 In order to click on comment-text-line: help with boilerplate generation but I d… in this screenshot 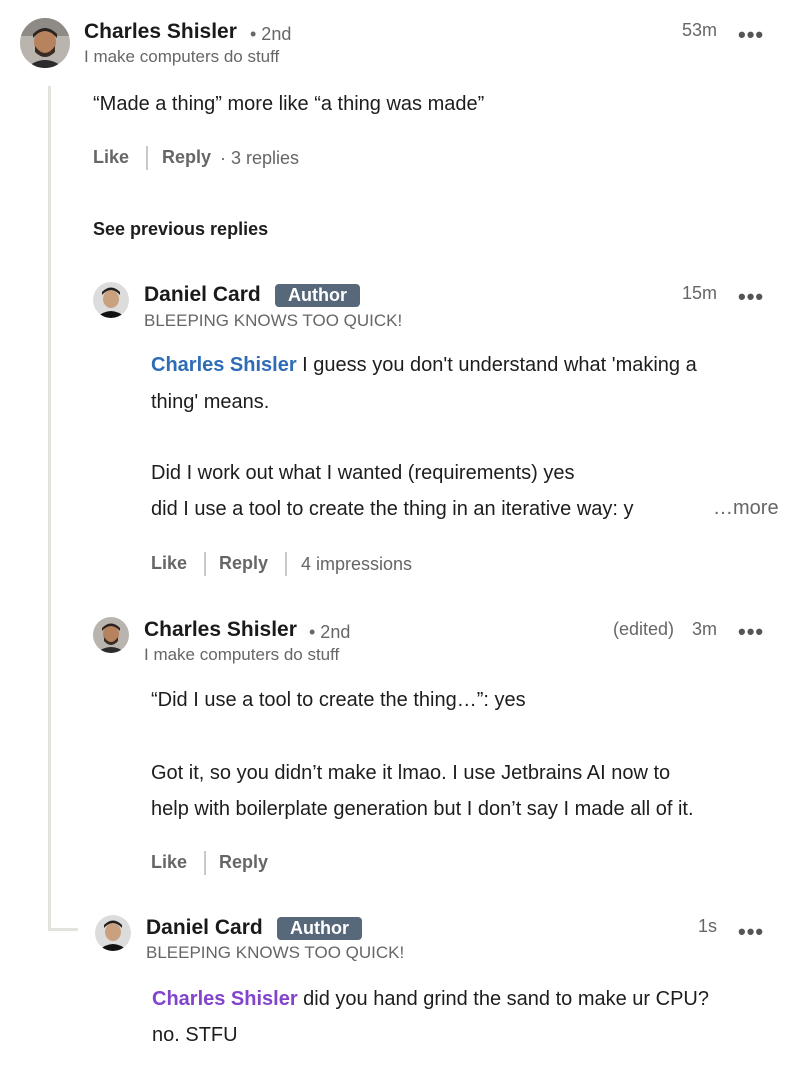, I will do `click(422, 809)`.